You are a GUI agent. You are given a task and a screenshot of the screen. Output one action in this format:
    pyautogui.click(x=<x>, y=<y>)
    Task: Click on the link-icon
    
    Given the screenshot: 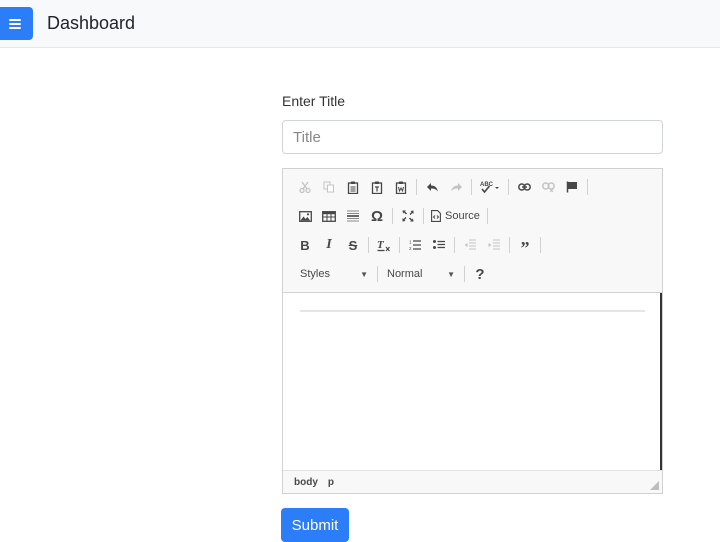 What is the action you would take?
    pyautogui.click(x=524, y=187)
    